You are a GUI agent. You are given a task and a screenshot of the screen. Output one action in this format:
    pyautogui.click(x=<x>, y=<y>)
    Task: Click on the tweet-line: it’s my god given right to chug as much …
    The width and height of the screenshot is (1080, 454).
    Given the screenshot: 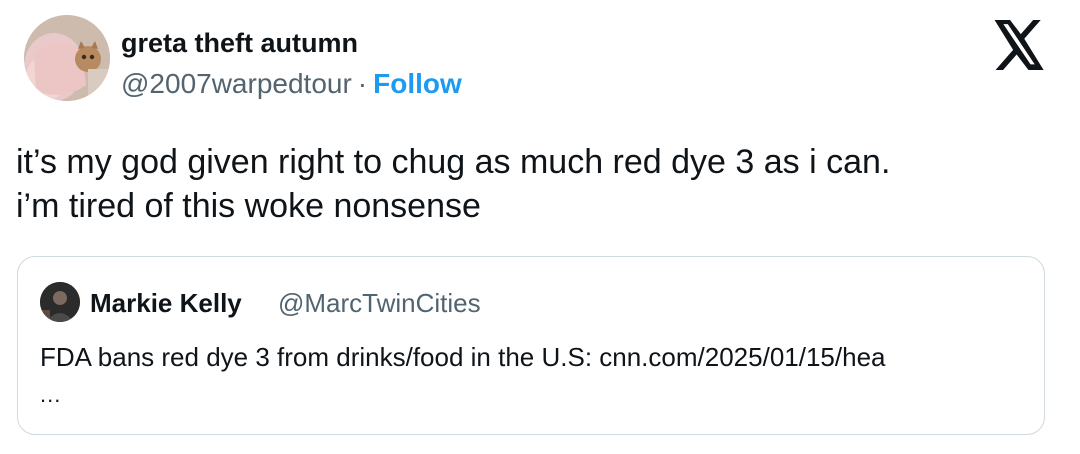 What is the action you would take?
    pyautogui.click(x=453, y=162)
    